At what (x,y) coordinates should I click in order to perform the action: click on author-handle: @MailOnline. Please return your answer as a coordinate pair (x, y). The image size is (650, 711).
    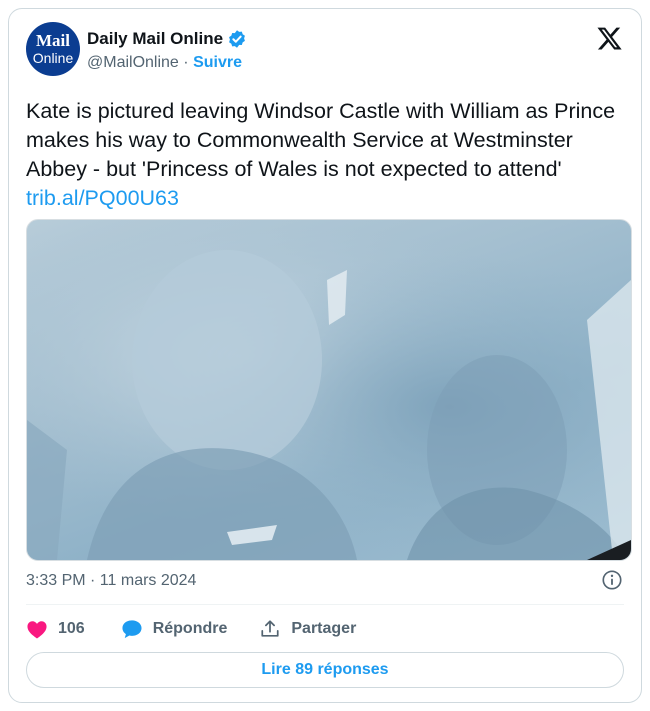
    Looking at the image, I should click on (133, 62).